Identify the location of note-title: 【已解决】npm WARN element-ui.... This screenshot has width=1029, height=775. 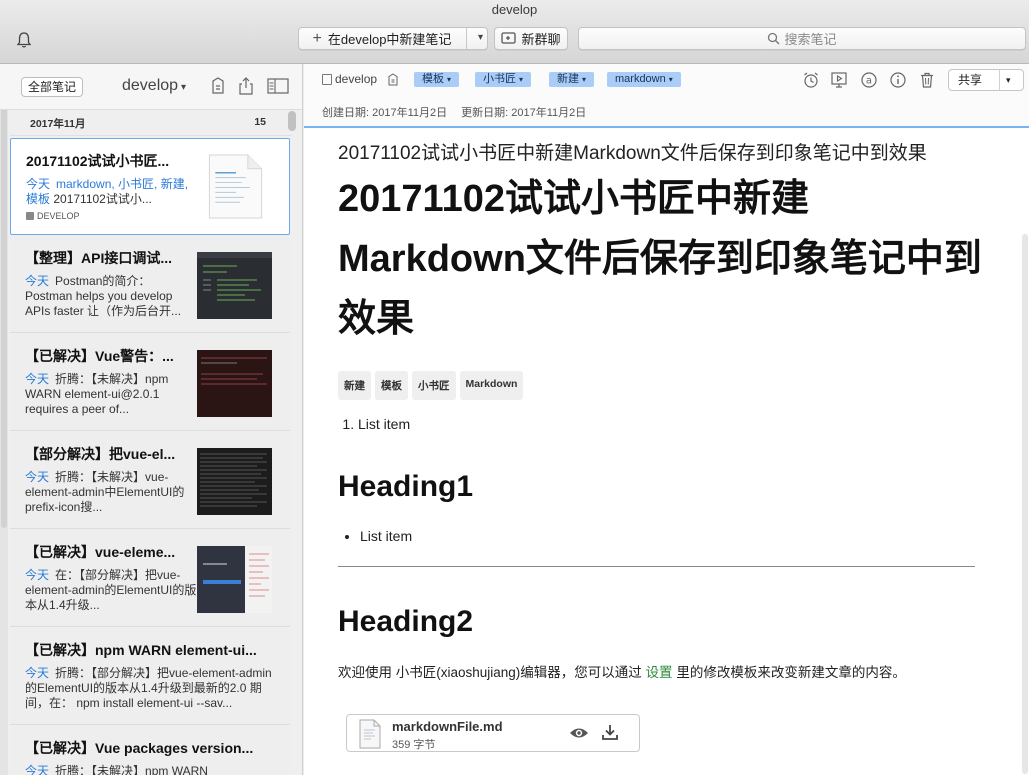
(141, 650).